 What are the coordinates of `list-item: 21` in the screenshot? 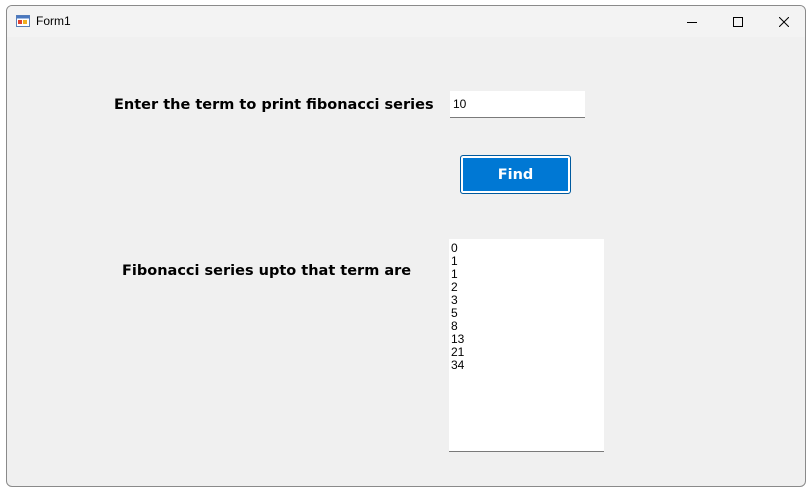 It's located at (526, 352).